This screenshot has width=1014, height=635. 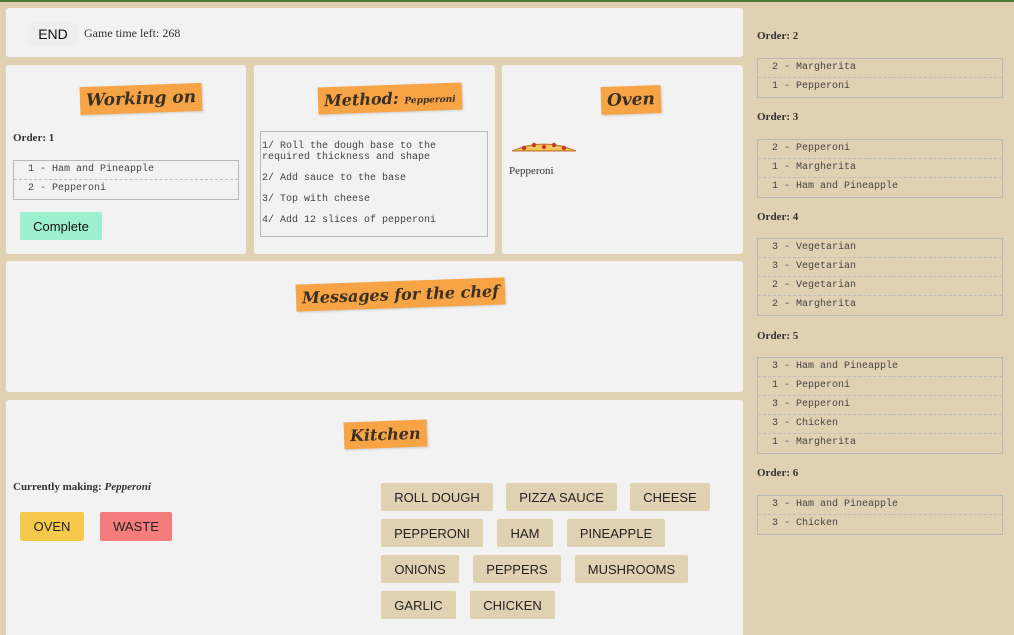 I want to click on waste-button: WASTE, so click(x=136, y=526).